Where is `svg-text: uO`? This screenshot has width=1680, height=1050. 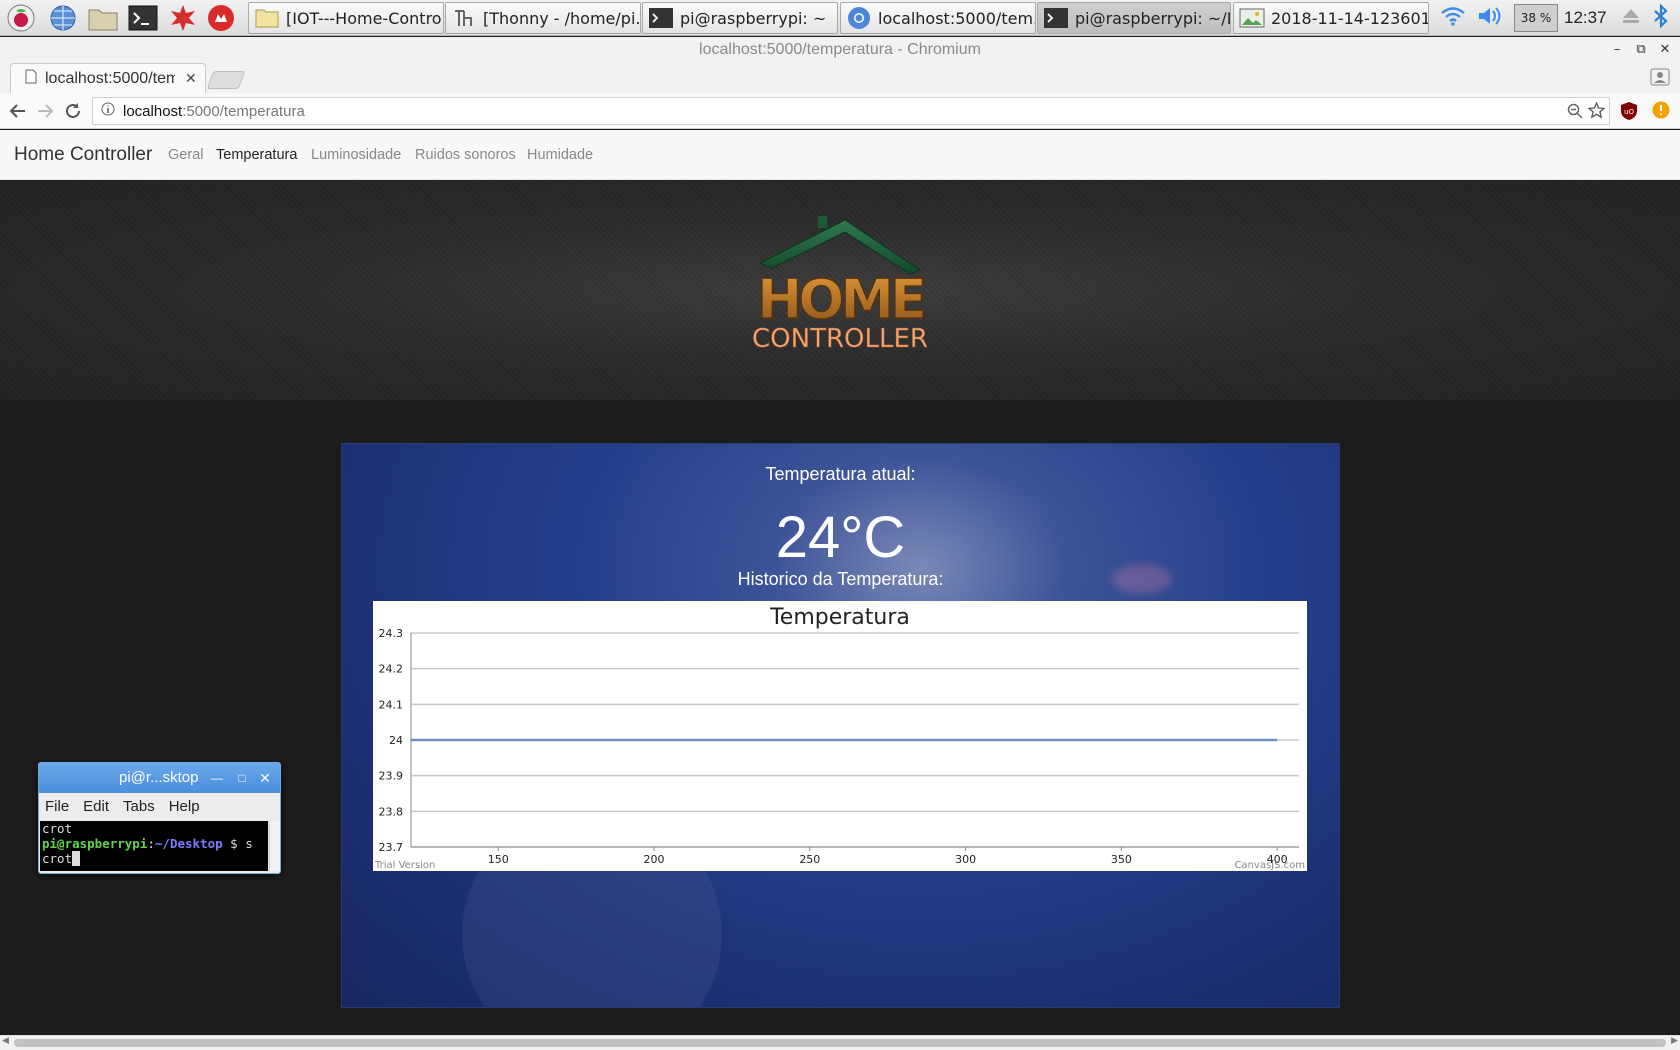
svg-text: uO is located at coordinates (1629, 112).